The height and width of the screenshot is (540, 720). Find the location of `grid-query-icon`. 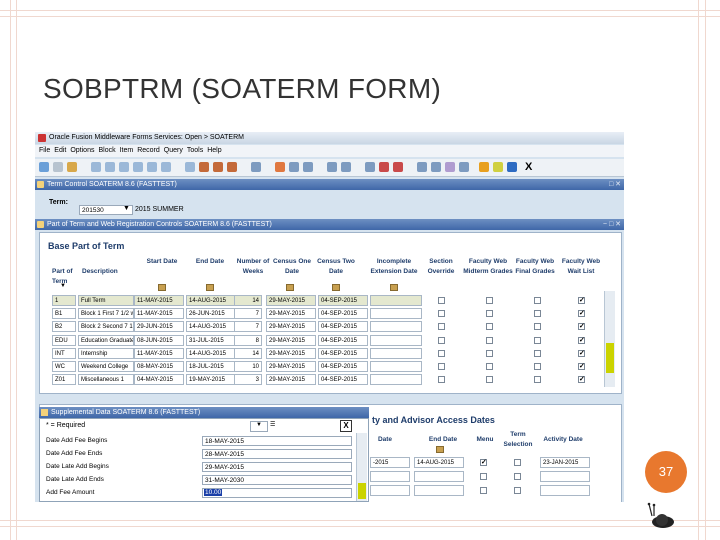

grid-query-icon is located at coordinates (218, 167).